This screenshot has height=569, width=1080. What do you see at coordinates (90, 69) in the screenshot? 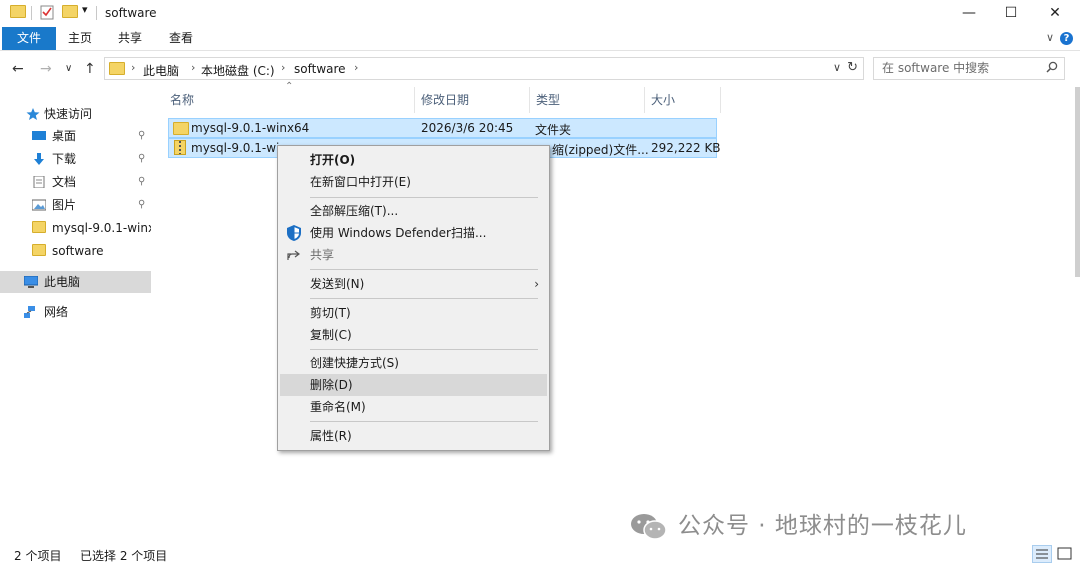
I see `up-button: ↑` at bounding box center [90, 69].